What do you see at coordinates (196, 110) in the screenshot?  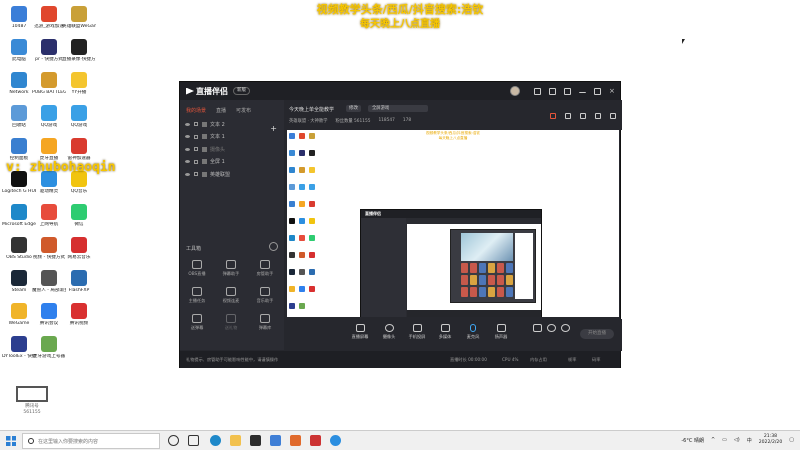 I see `tab-my-scenes: 我的场景` at bounding box center [196, 110].